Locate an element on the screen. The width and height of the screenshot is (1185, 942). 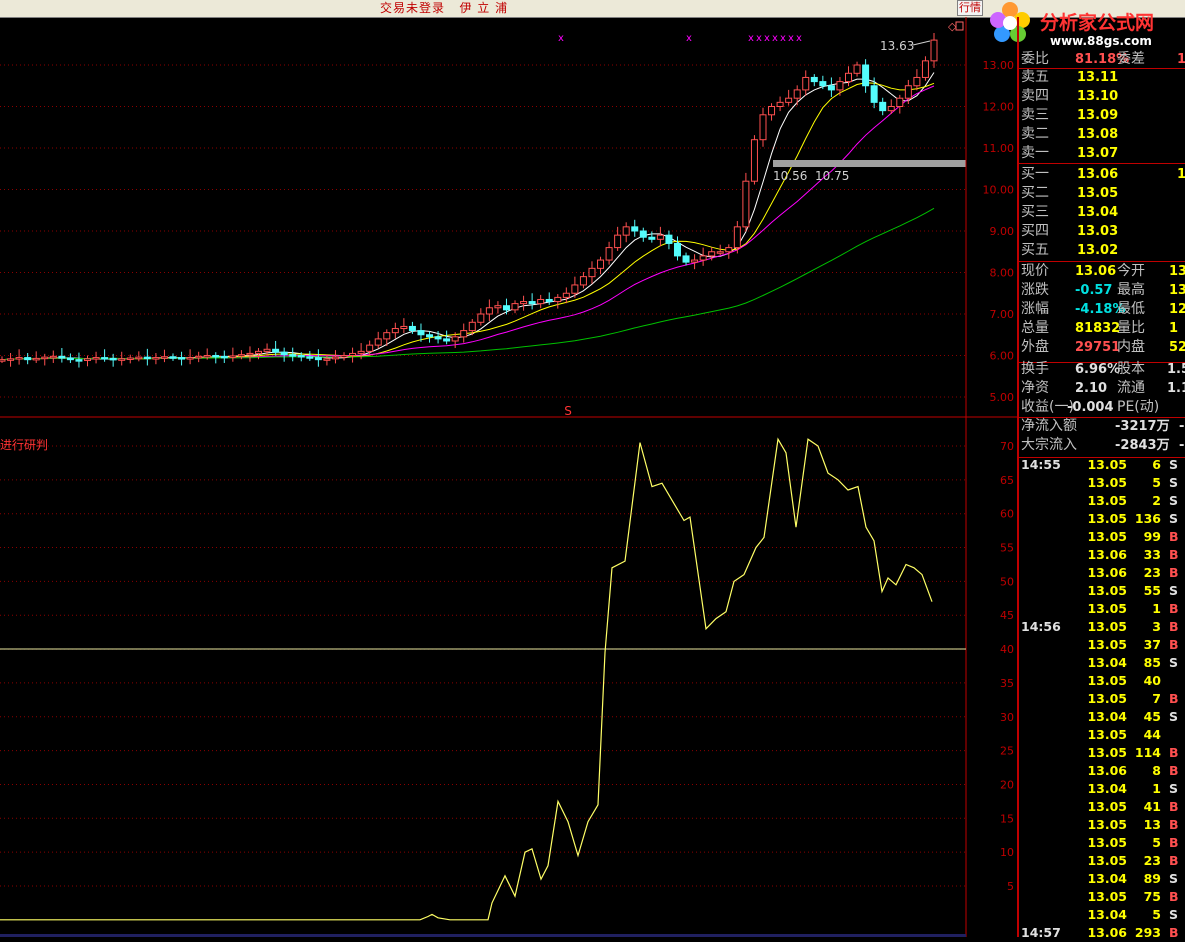
sell-level-price: 13.11 is located at coordinates (1098, 77).